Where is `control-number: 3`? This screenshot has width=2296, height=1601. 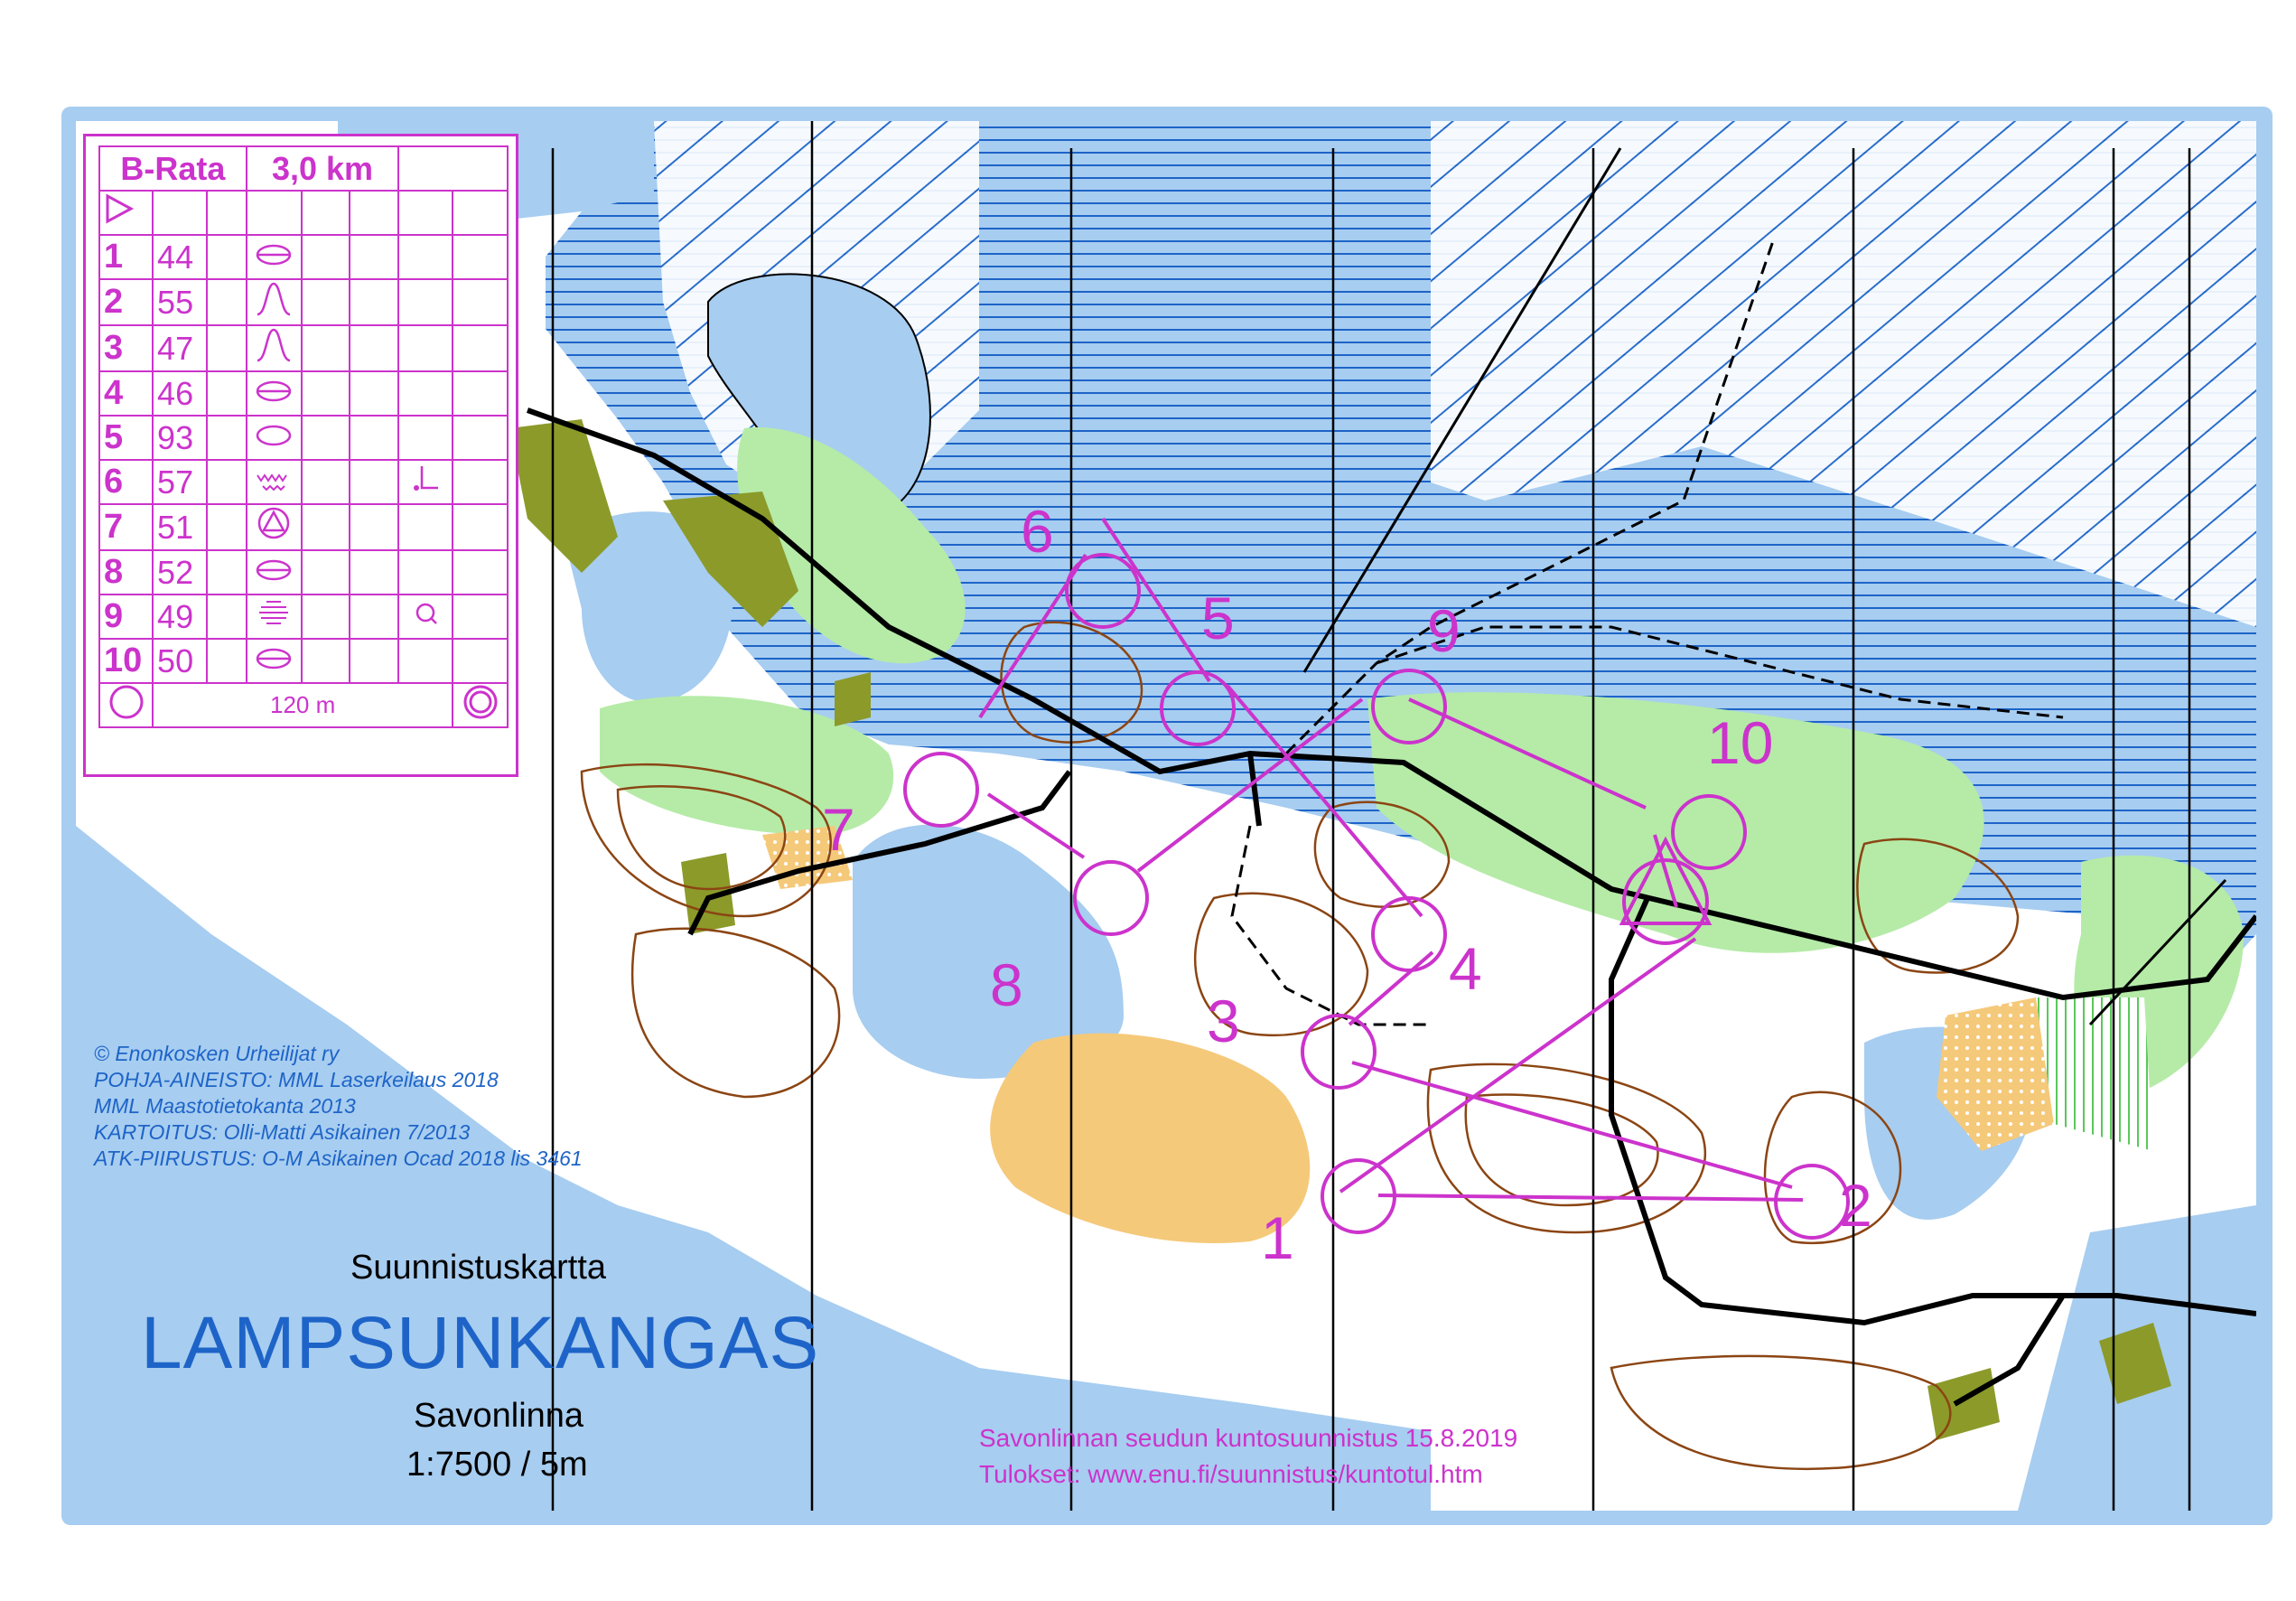 control-number: 3 is located at coordinates (126, 348).